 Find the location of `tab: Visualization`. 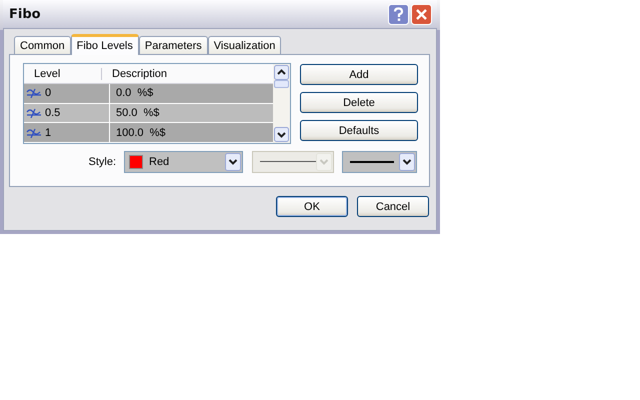

tab: Visualization is located at coordinates (245, 45).